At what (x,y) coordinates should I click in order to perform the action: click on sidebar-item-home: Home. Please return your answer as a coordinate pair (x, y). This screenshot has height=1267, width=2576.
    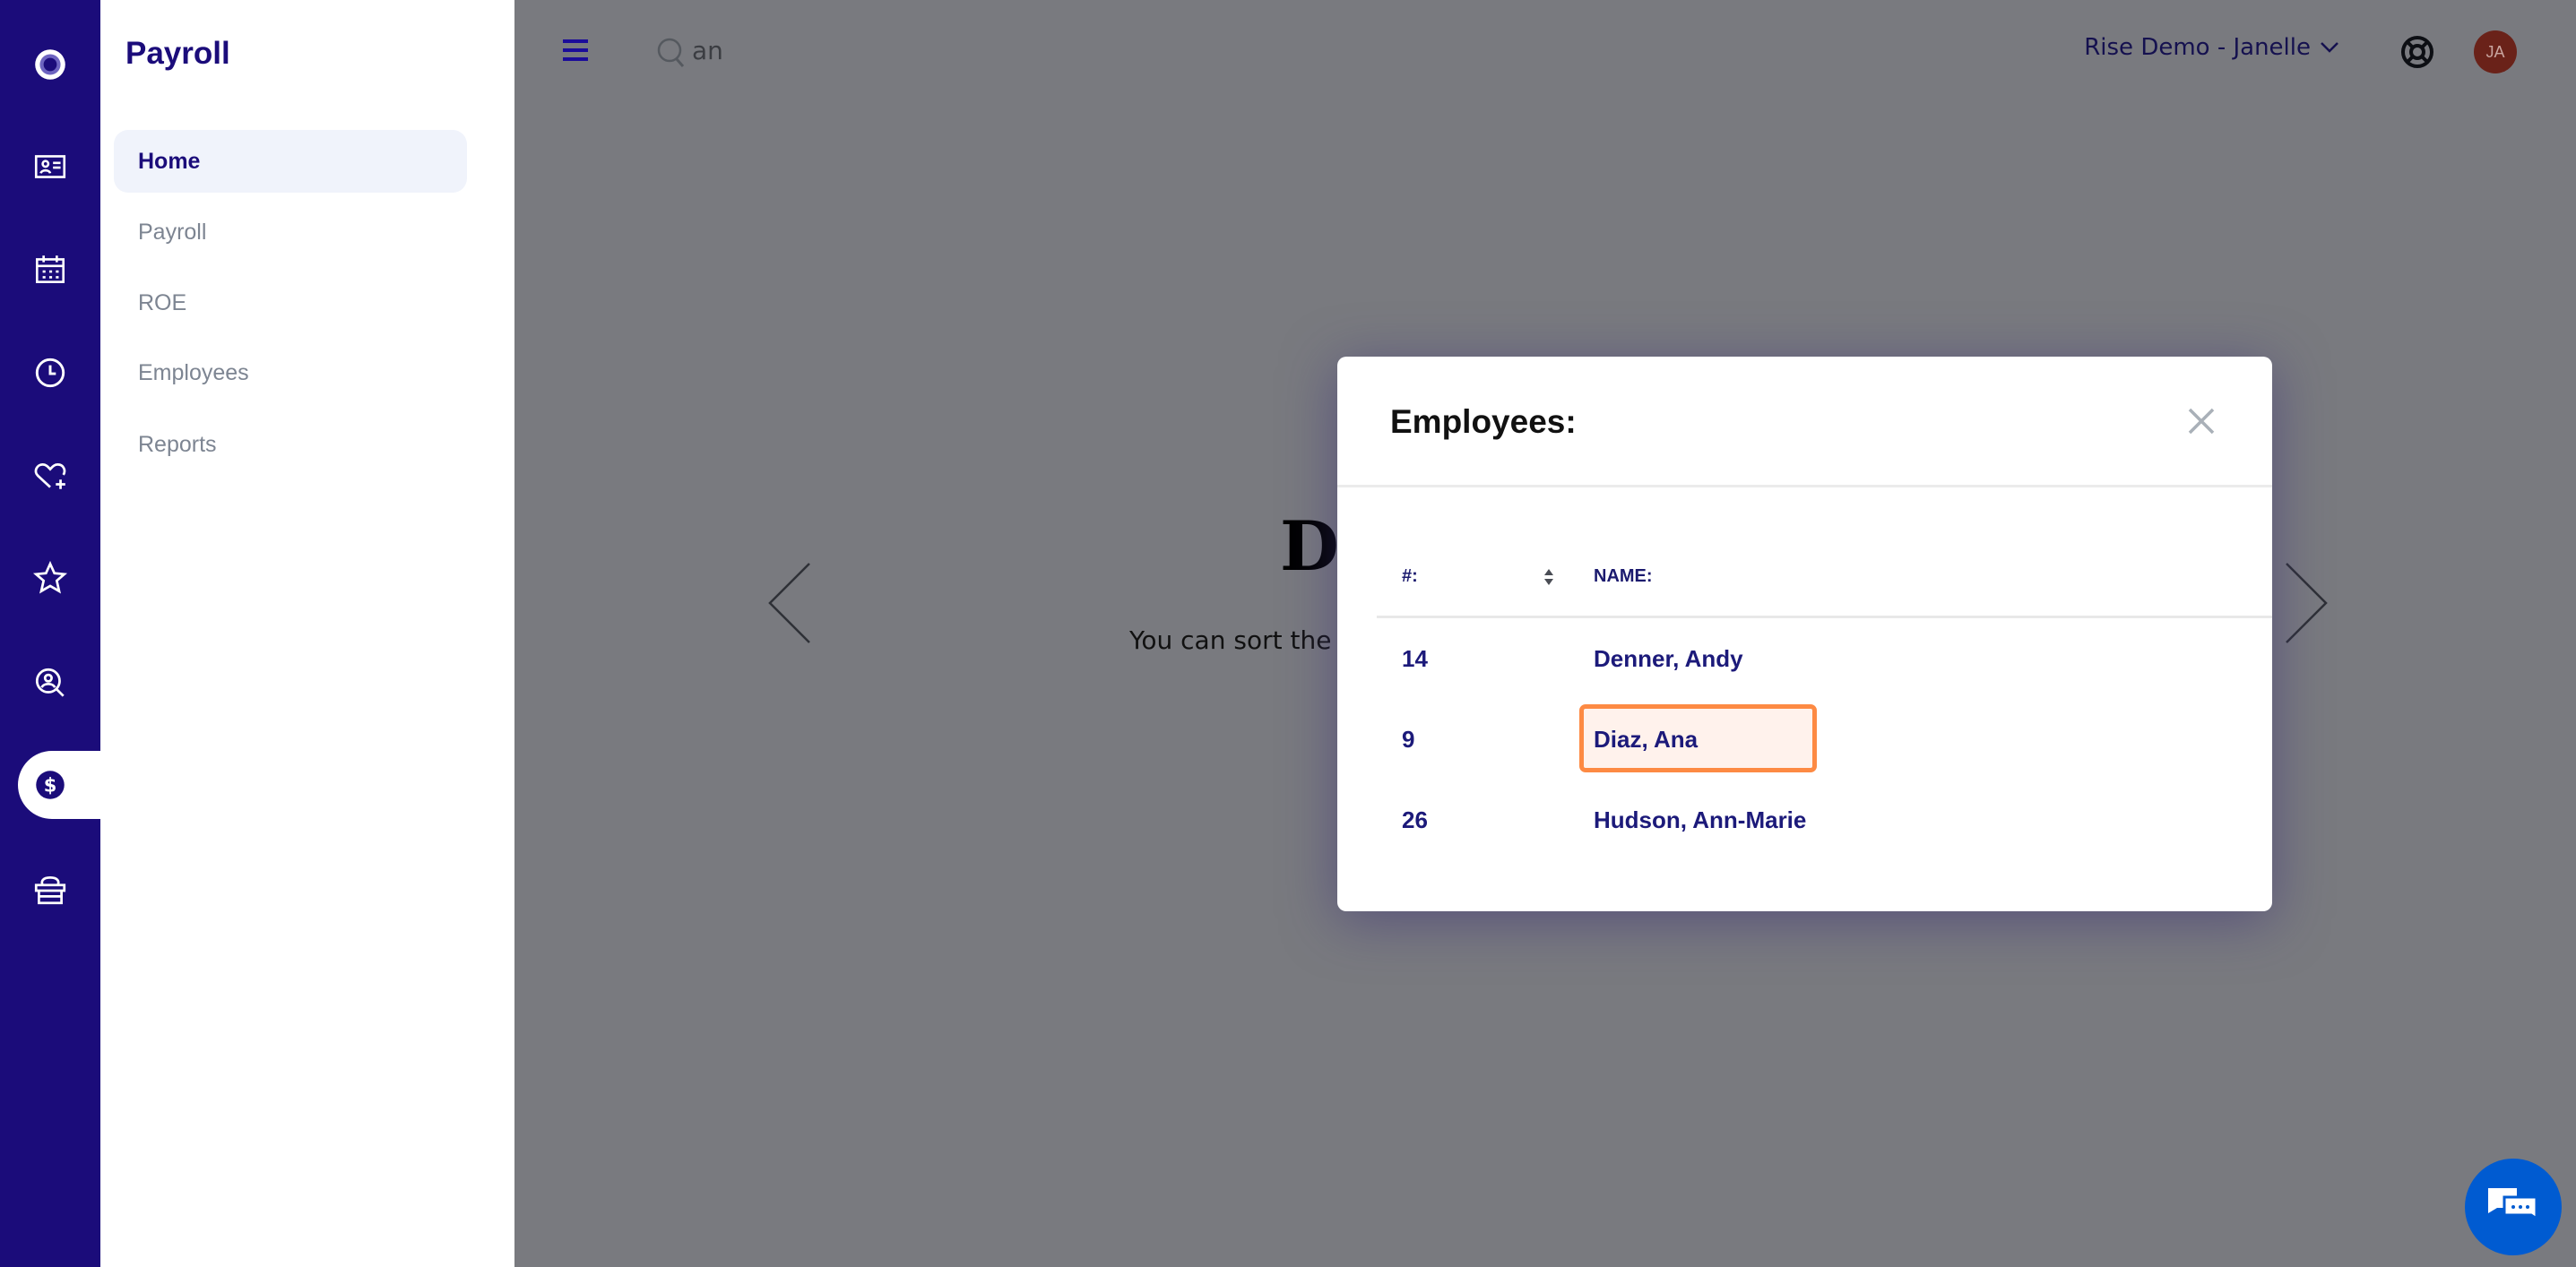
    Looking at the image, I should click on (290, 162).